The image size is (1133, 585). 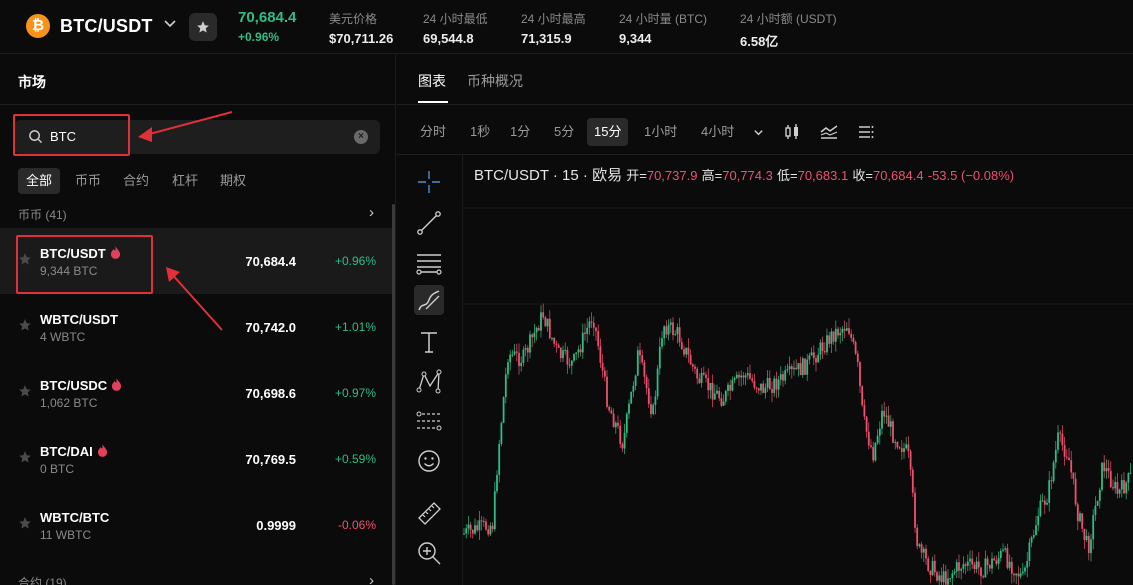 What do you see at coordinates (660, 132) in the screenshot?
I see `interval-1h: 1小时` at bounding box center [660, 132].